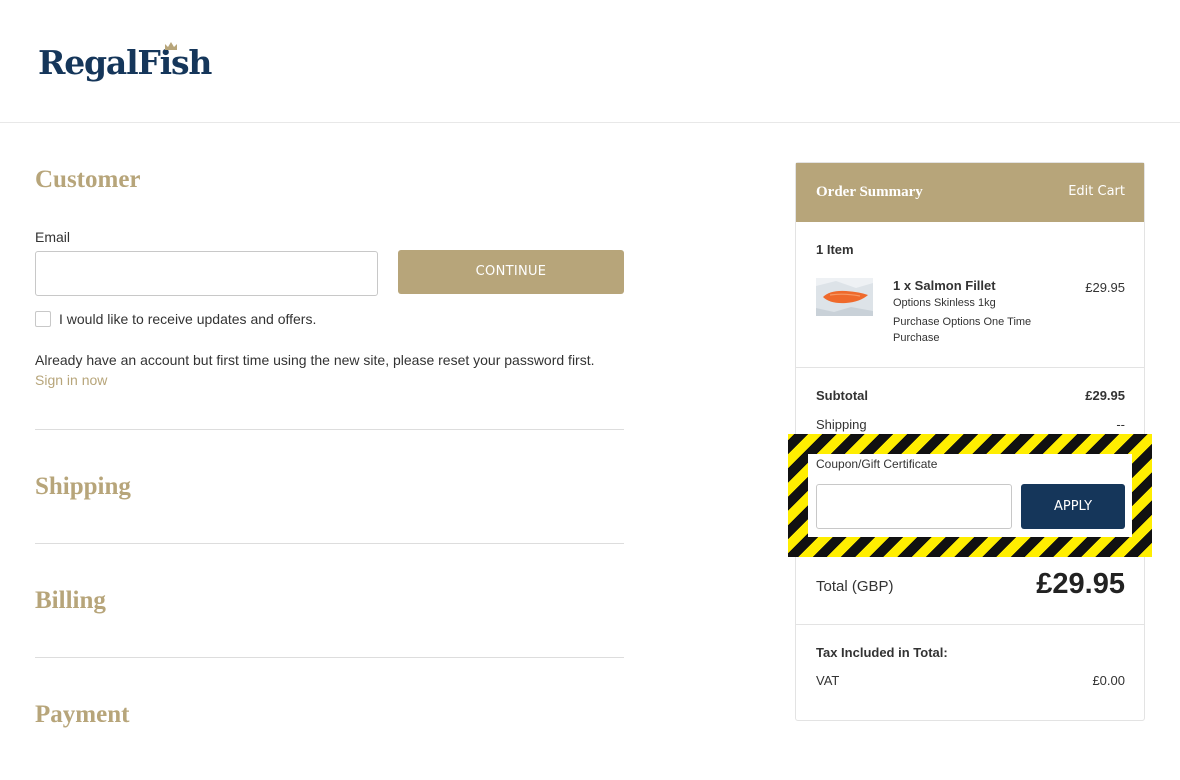  I want to click on sign-in-link: Sign in now, so click(71, 380).